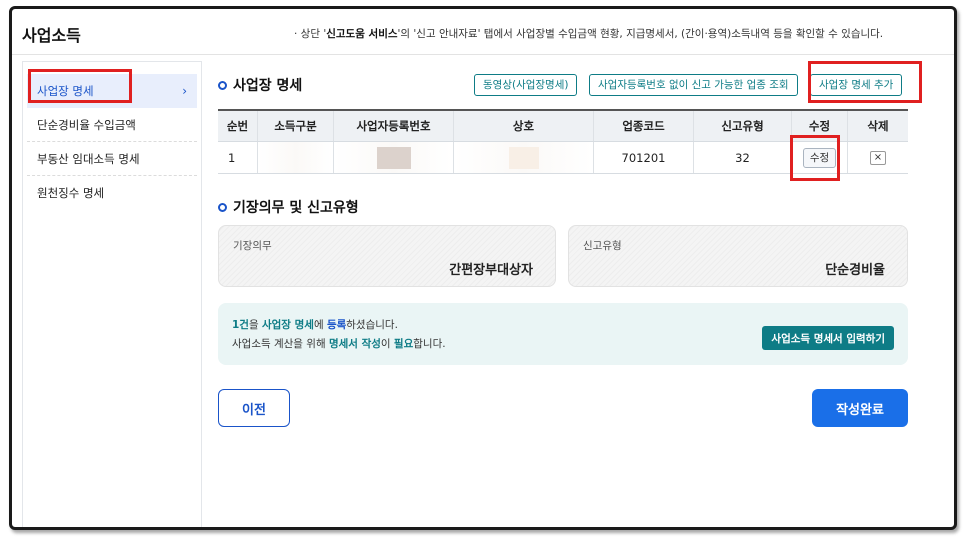 Image resolution: width=966 pixels, height=540 pixels. What do you see at coordinates (738, 256) in the screenshot?
I see `report-type-box: 신고유형 단순경비율` at bounding box center [738, 256].